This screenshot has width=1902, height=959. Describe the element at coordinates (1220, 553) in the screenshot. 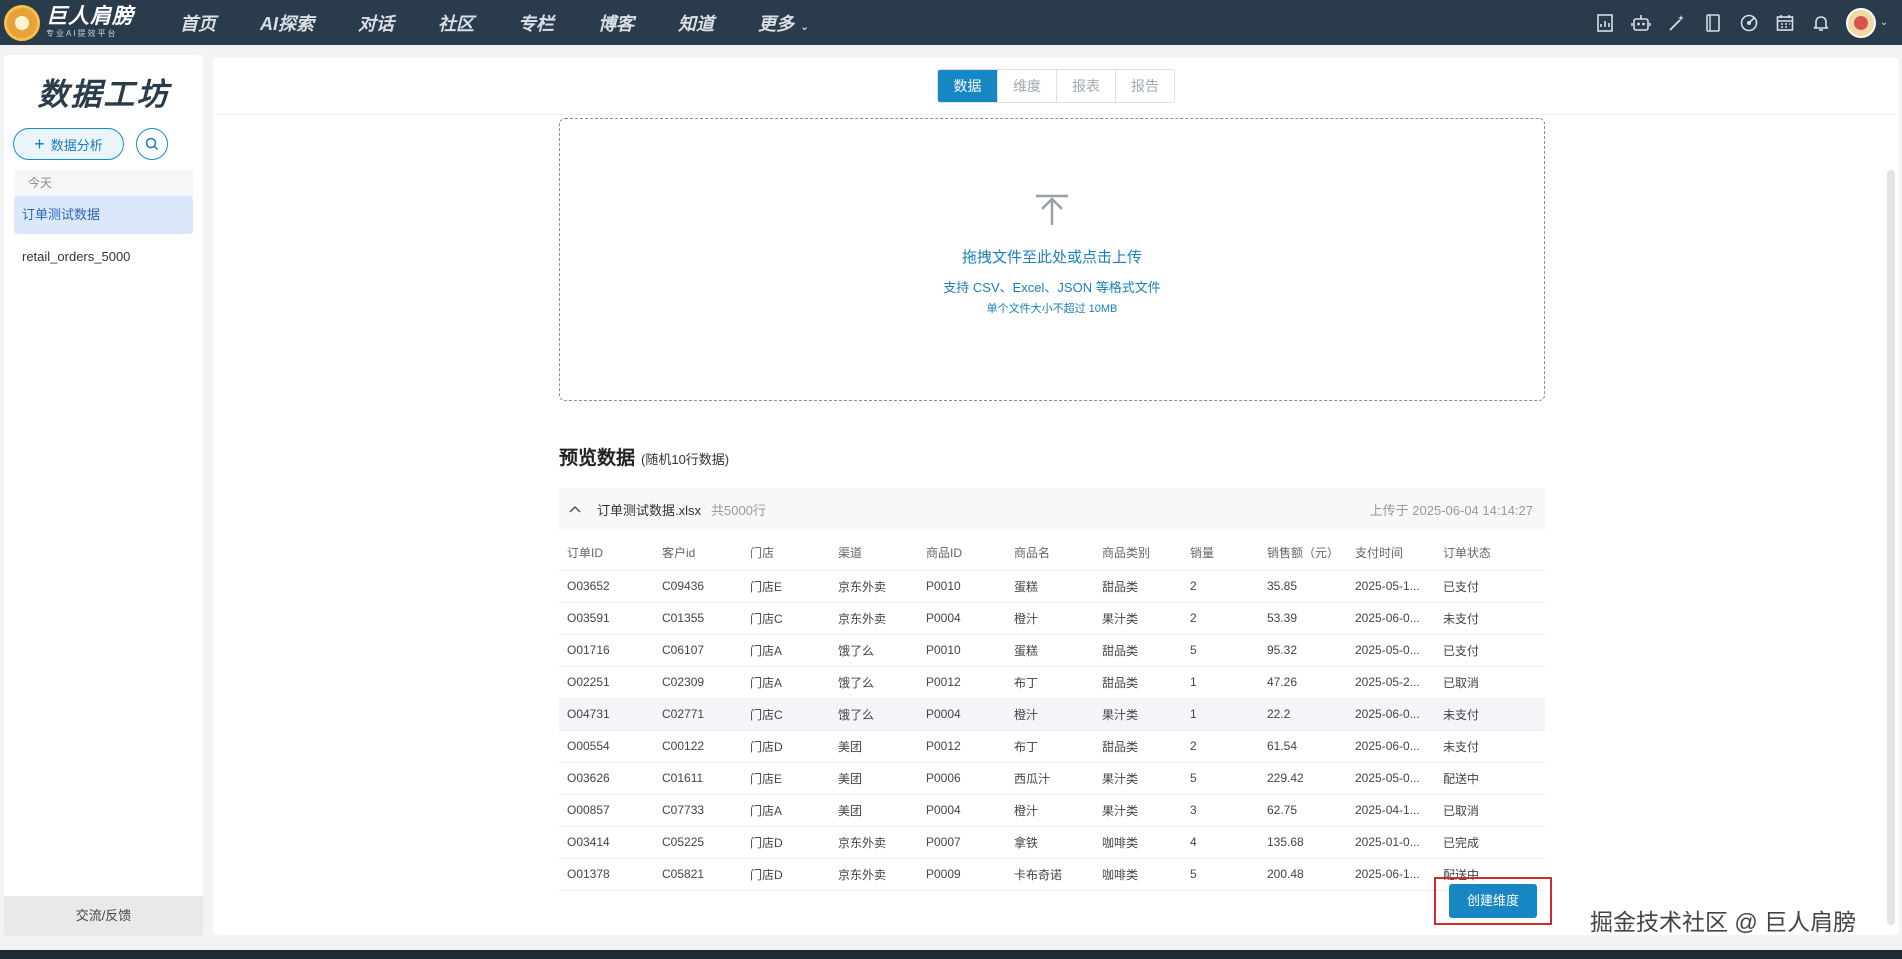

I see `column-header: 销量` at that location.